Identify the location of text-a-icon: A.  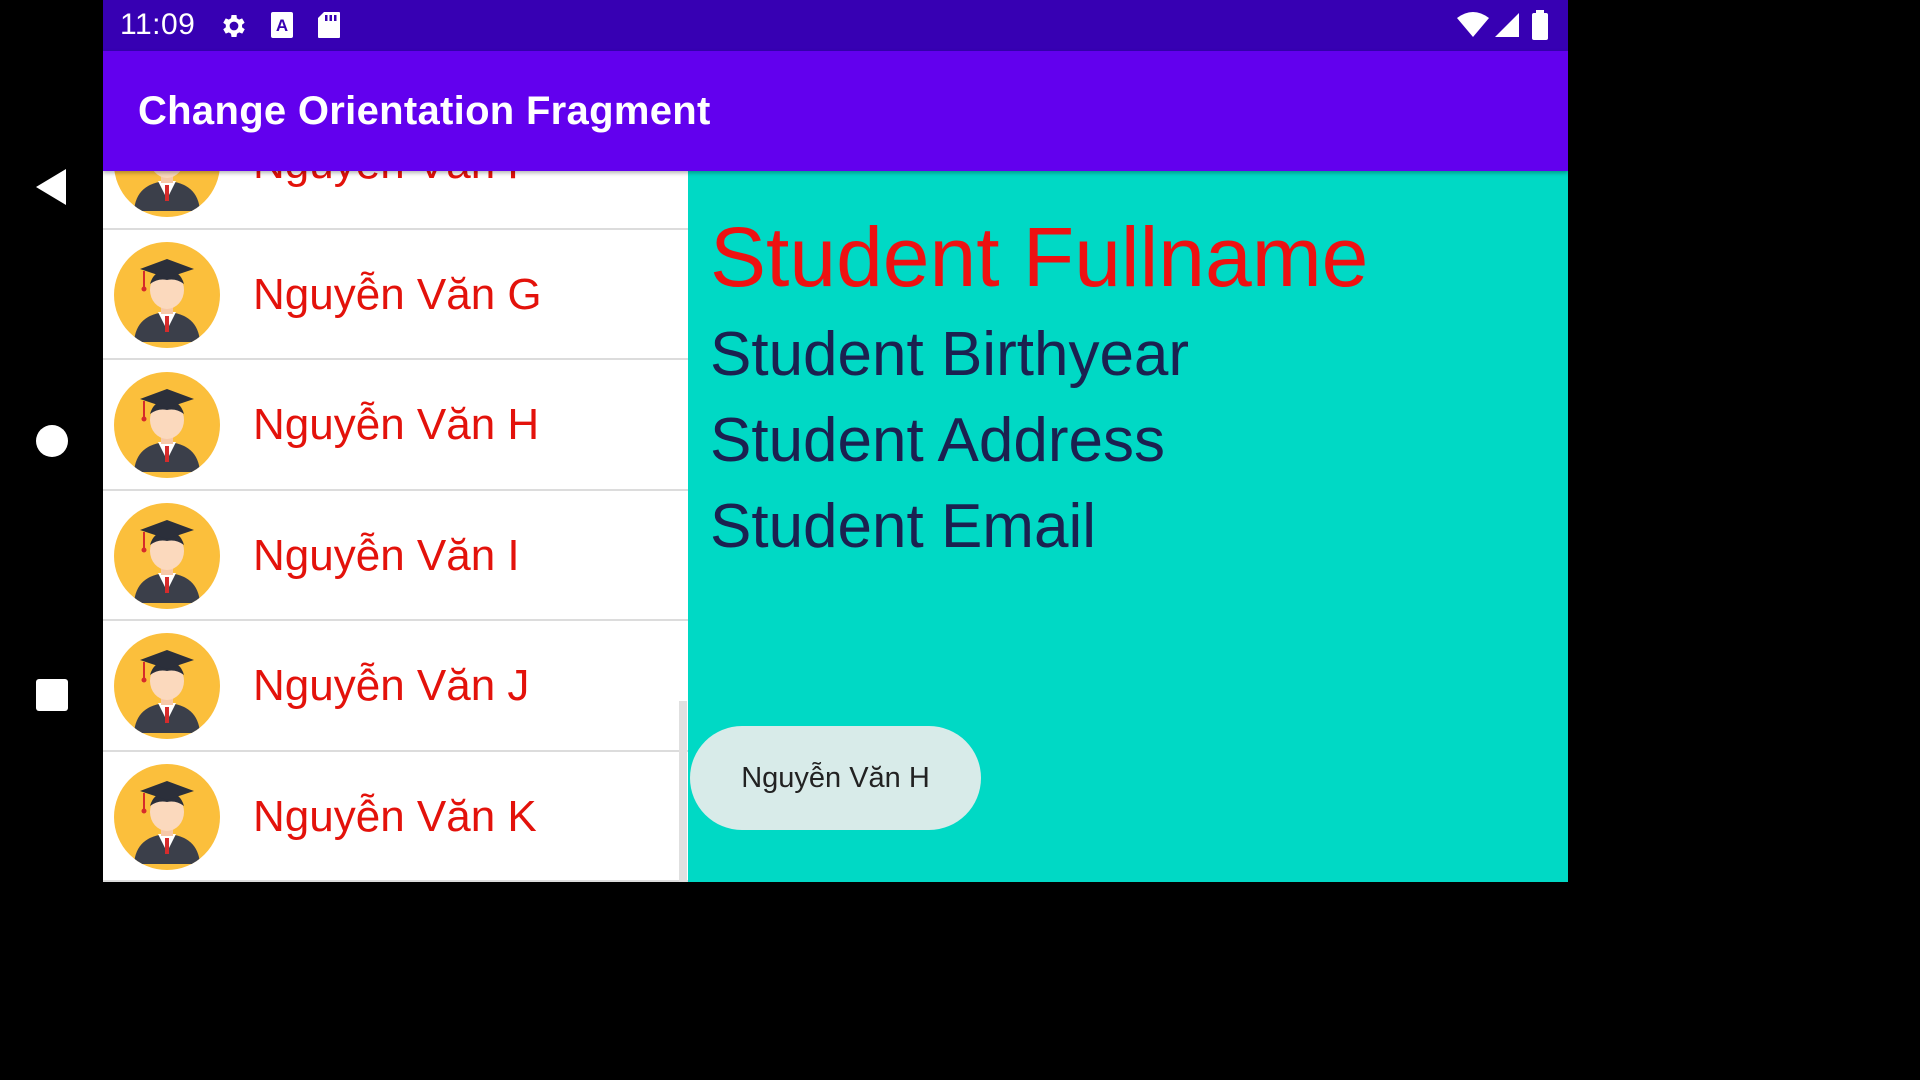
(282, 25).